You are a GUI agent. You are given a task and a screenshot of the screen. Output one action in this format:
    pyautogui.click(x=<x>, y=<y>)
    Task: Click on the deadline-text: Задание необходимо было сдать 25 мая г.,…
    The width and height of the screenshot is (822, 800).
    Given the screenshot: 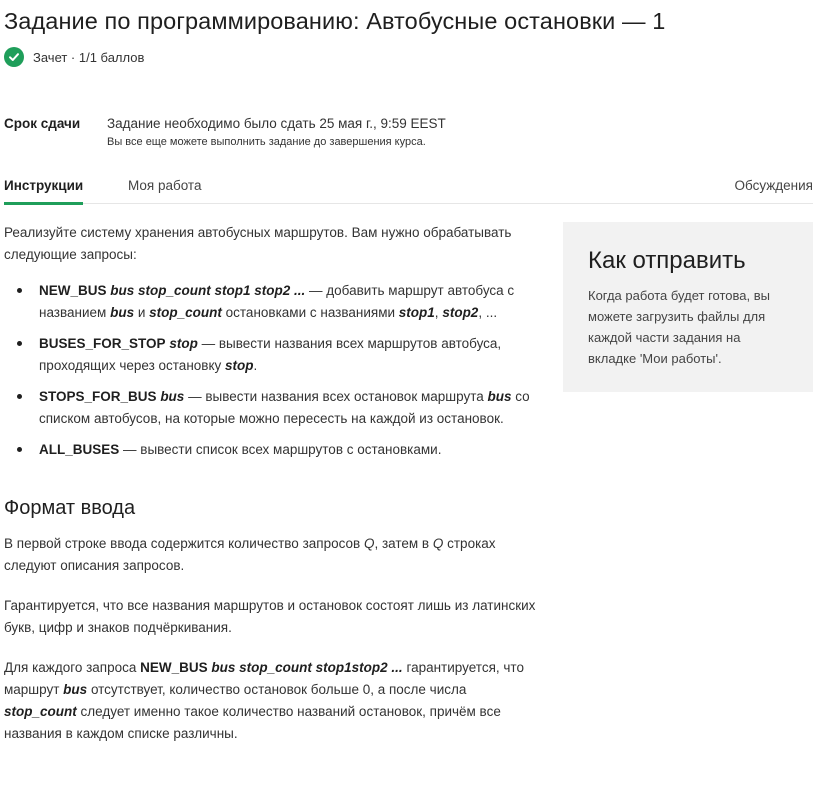 What is the action you would take?
    pyautogui.click(x=276, y=123)
    